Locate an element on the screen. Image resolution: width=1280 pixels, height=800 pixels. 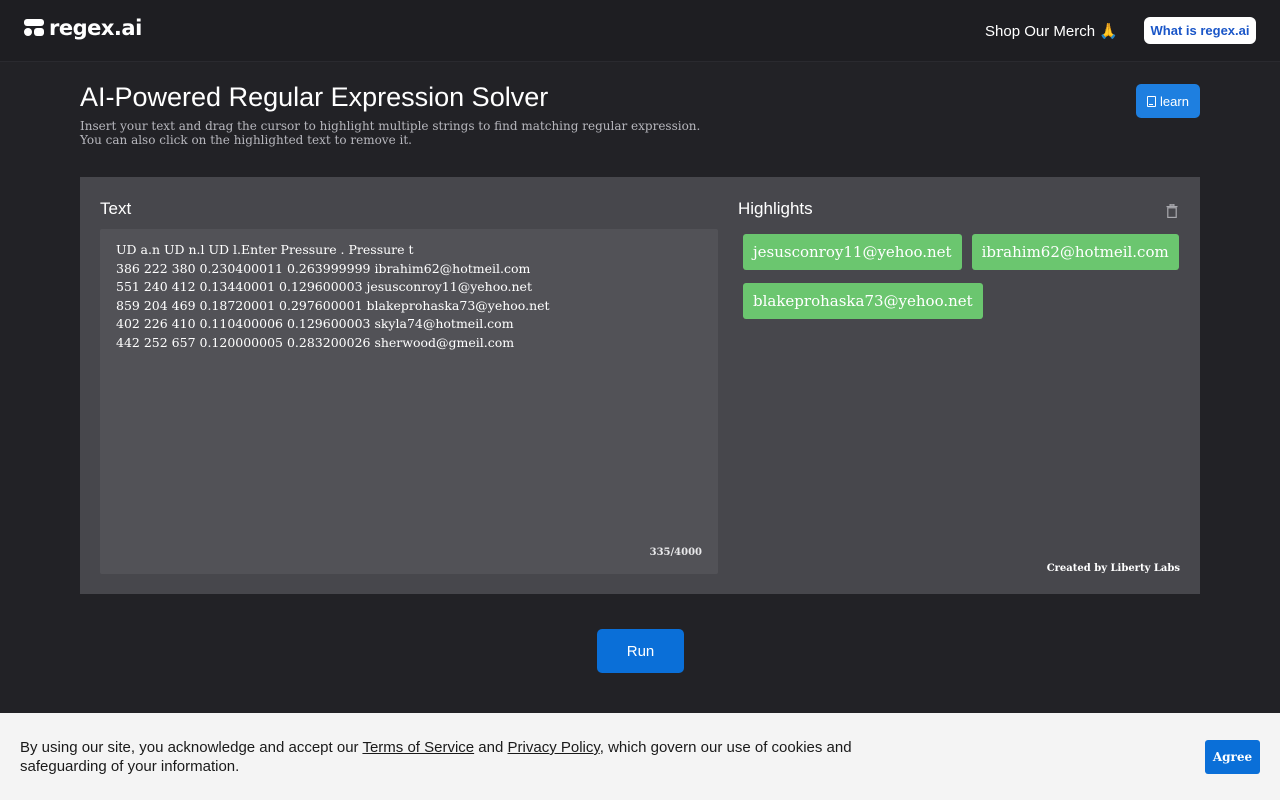
shop-merch-link: Shop Our Merch 🙏 is located at coordinates (1051, 31).